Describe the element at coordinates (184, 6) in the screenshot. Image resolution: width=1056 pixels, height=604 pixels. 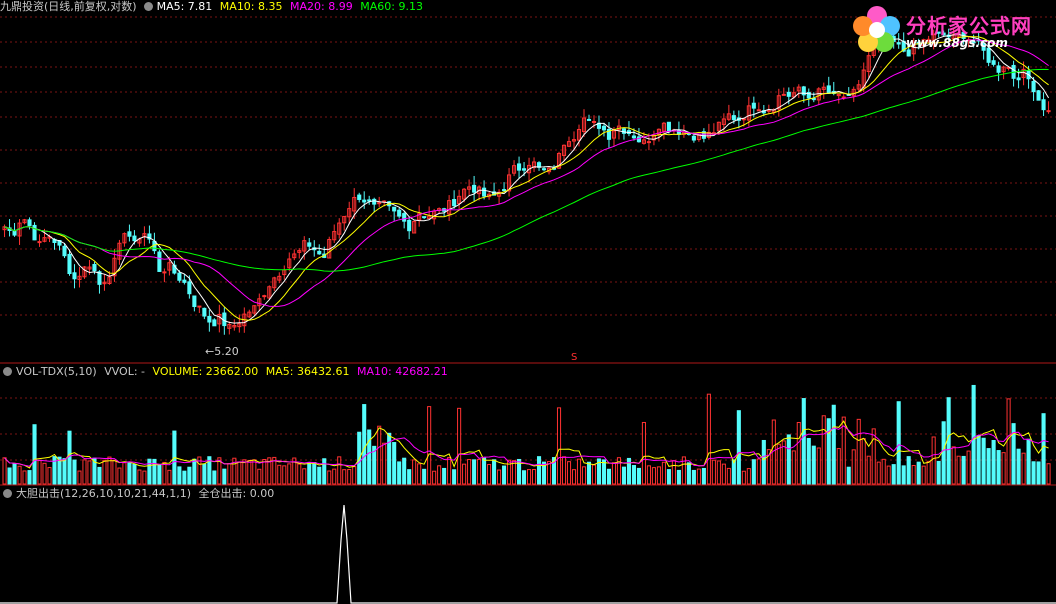
I see `ma5-readout: MA5: 7.81` at that location.